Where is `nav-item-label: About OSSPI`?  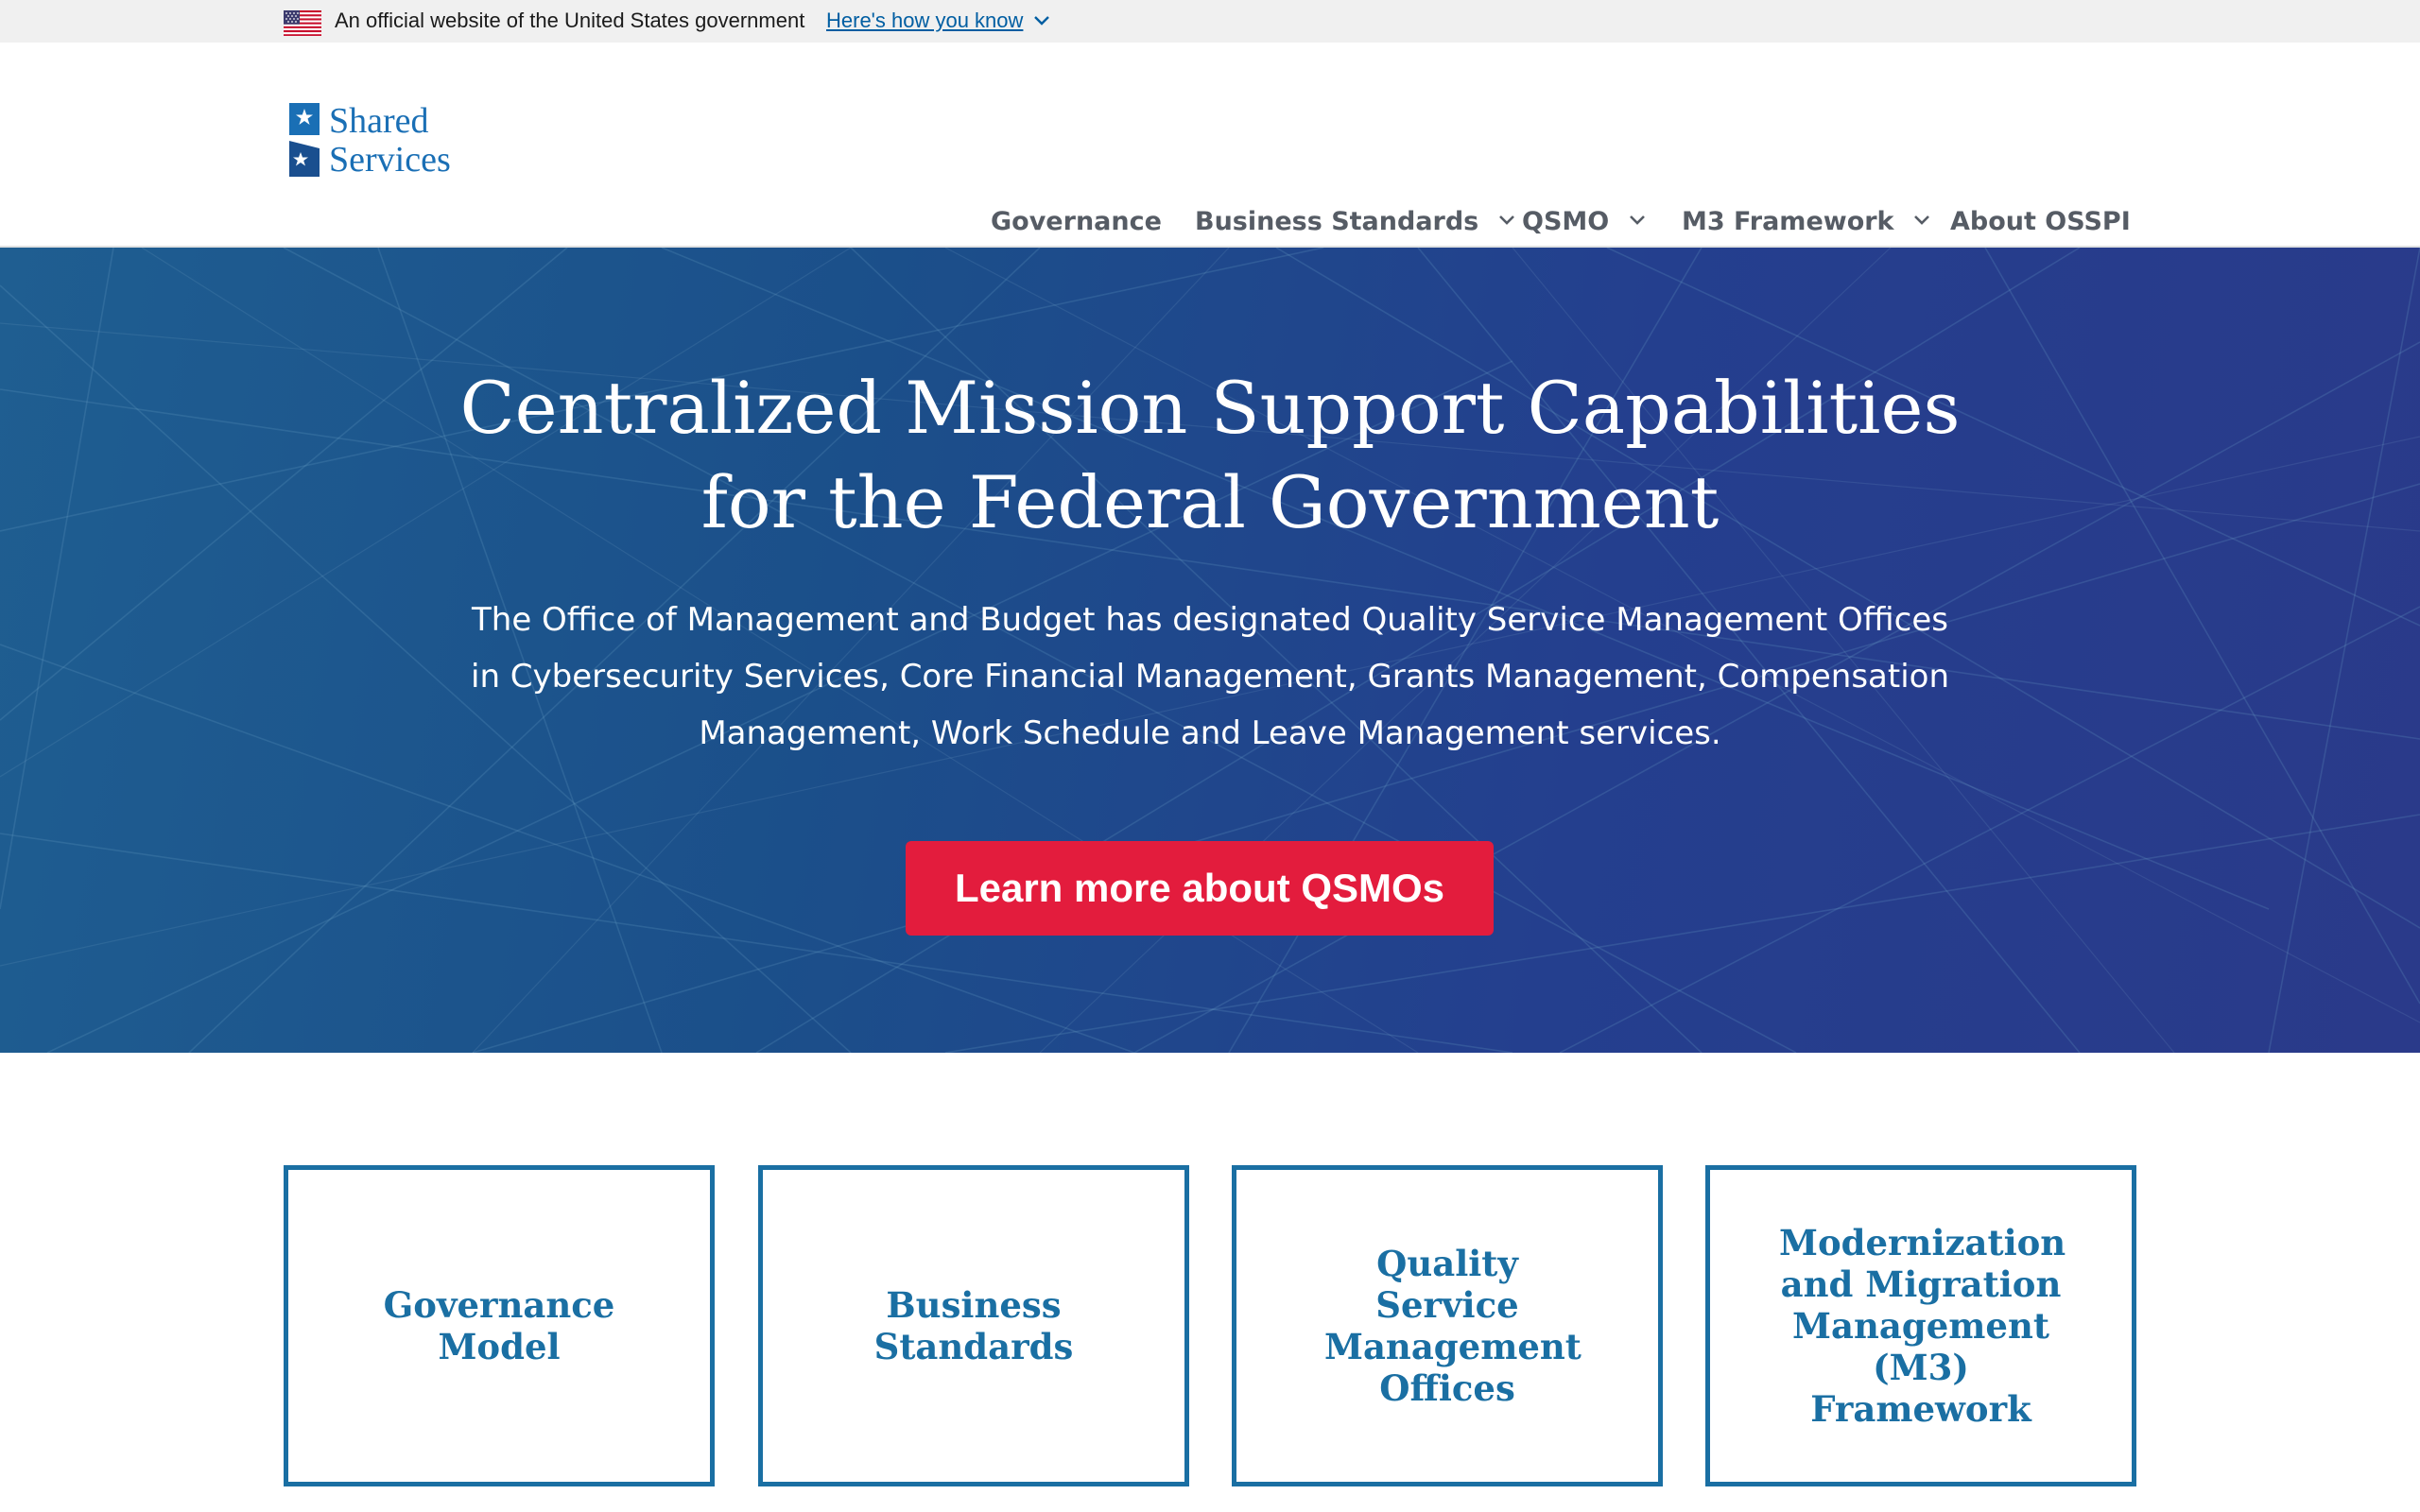
nav-item-label: About OSSPI is located at coordinates (2040, 221).